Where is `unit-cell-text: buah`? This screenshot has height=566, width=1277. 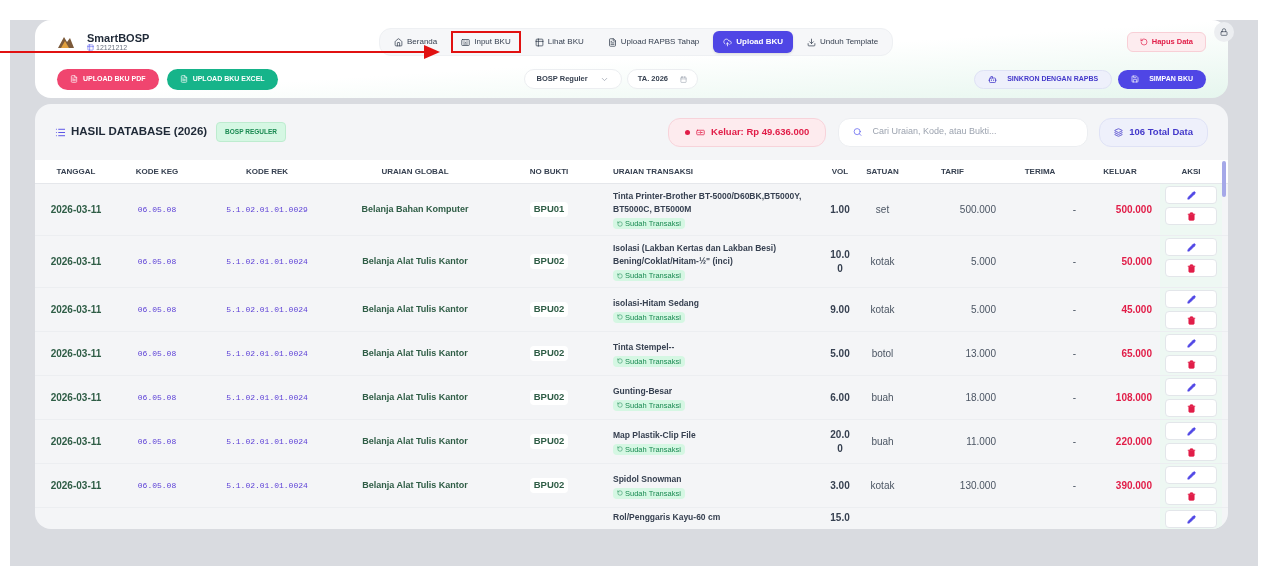
unit-cell-text: buah is located at coordinates (882, 442).